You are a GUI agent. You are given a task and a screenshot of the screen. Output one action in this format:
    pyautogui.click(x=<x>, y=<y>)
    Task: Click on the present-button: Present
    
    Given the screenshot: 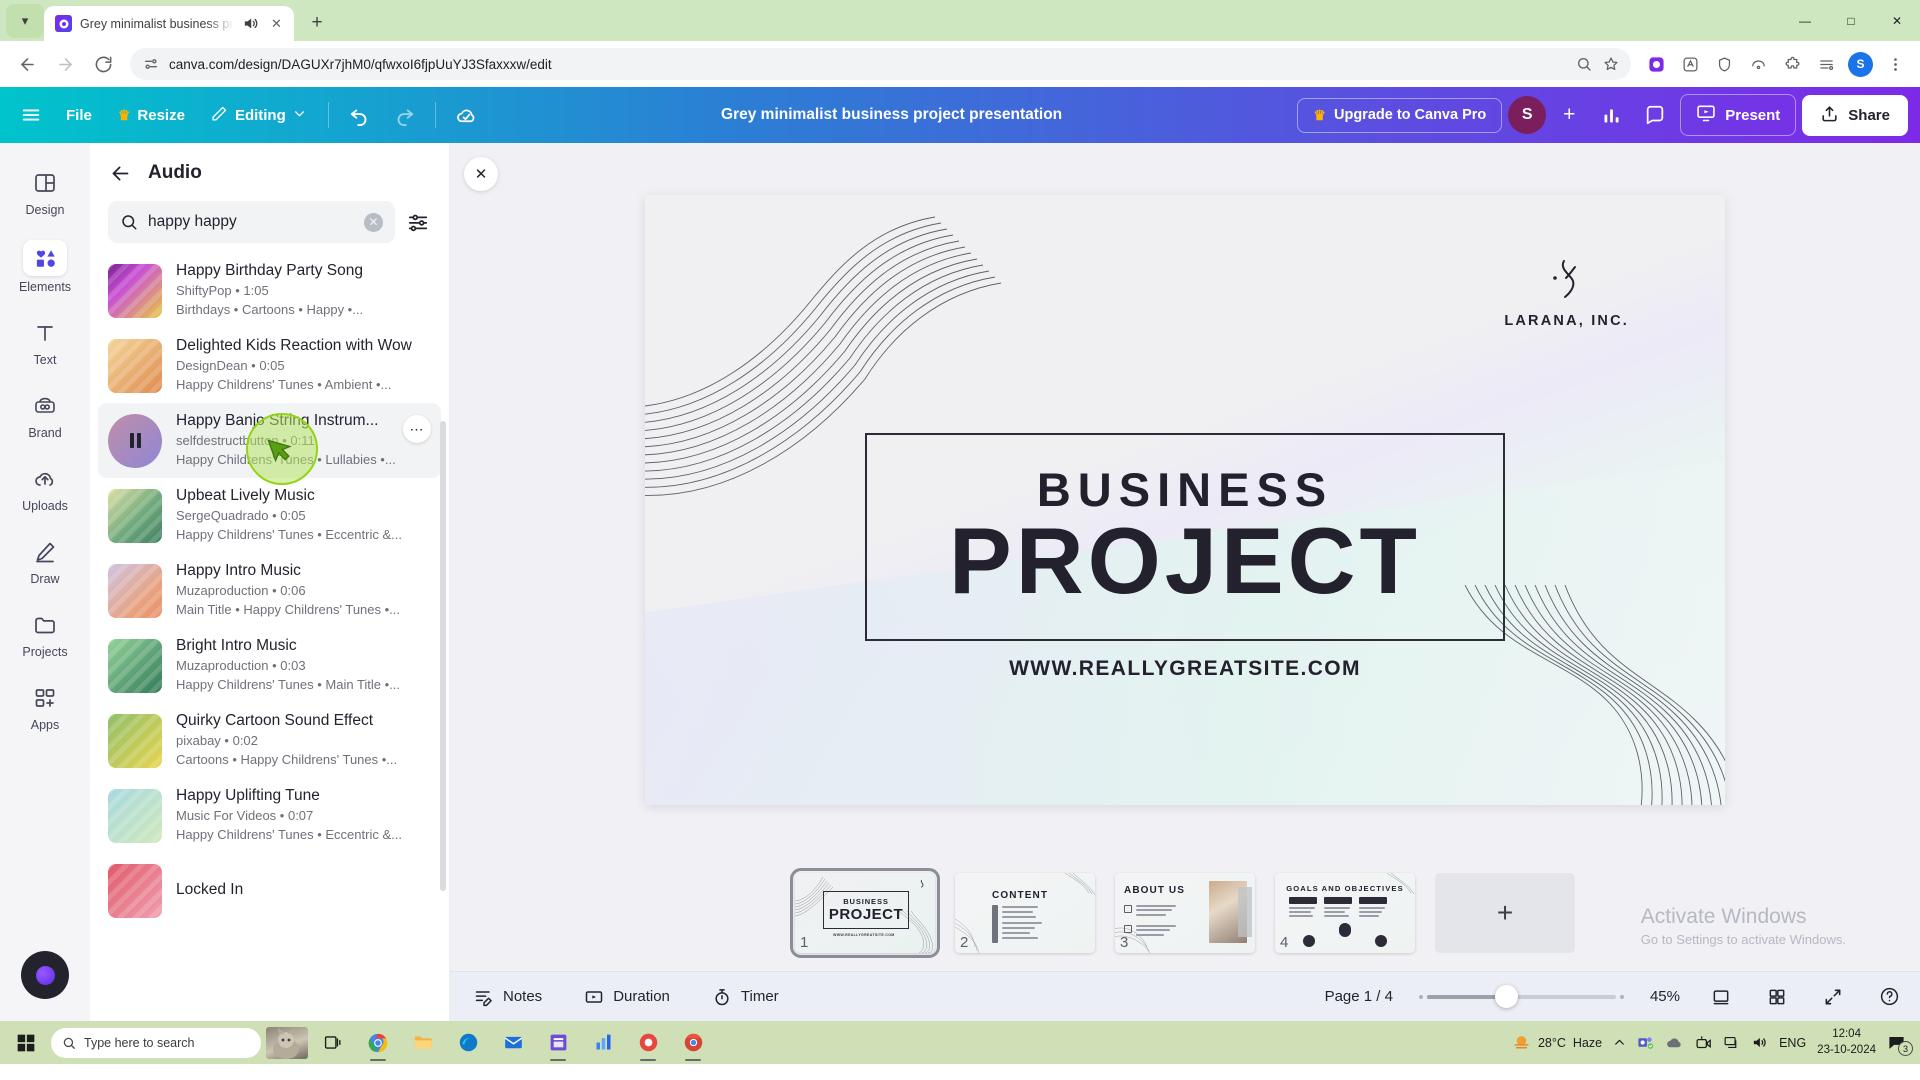 What is the action you would take?
    pyautogui.click(x=1738, y=115)
    